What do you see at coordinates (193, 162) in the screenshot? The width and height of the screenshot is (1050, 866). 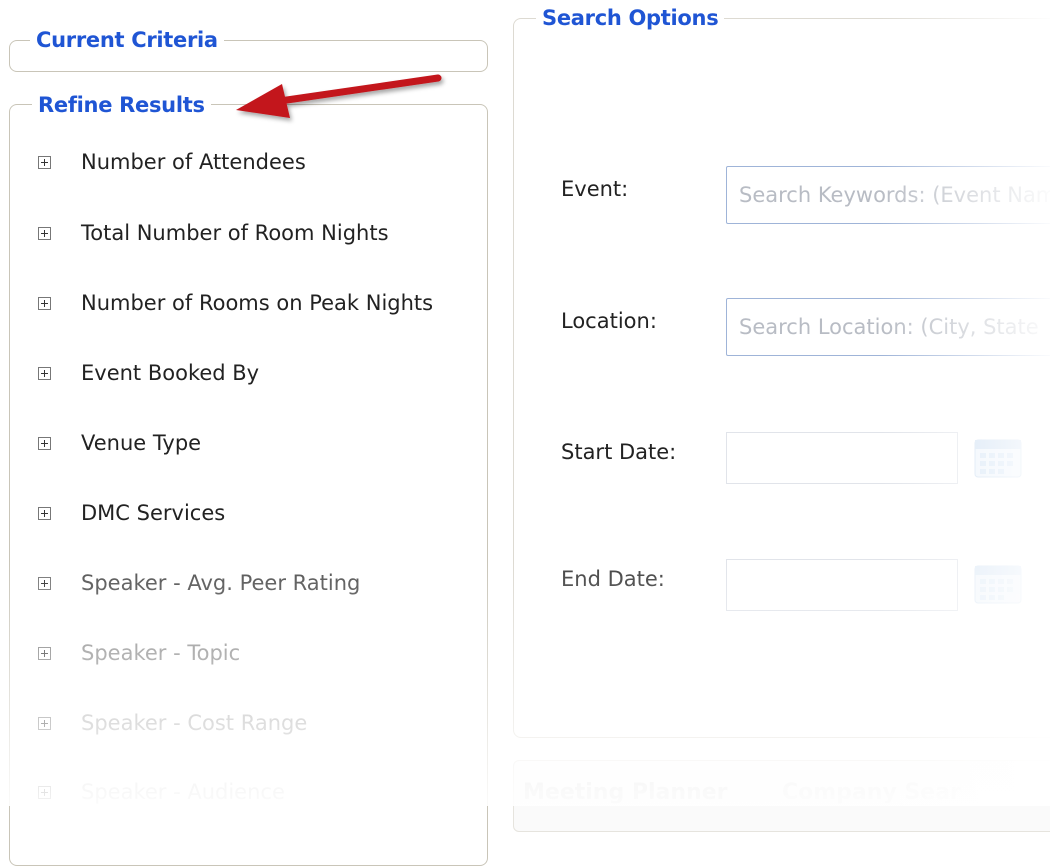 I see `refine-item-label: Number of Attendees` at bounding box center [193, 162].